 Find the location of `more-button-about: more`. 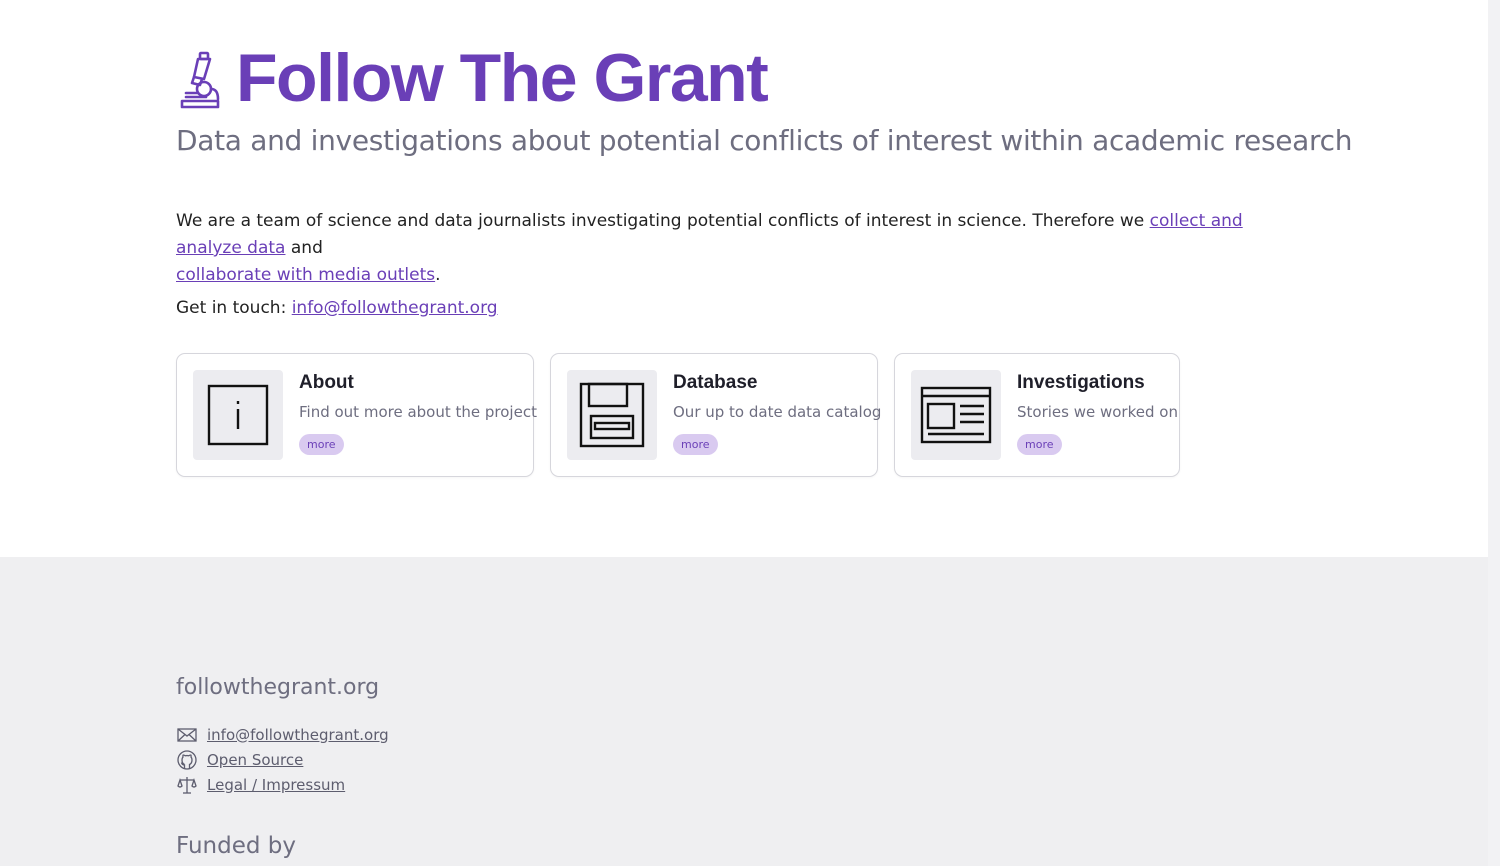

more-button-about: more is located at coordinates (321, 444).